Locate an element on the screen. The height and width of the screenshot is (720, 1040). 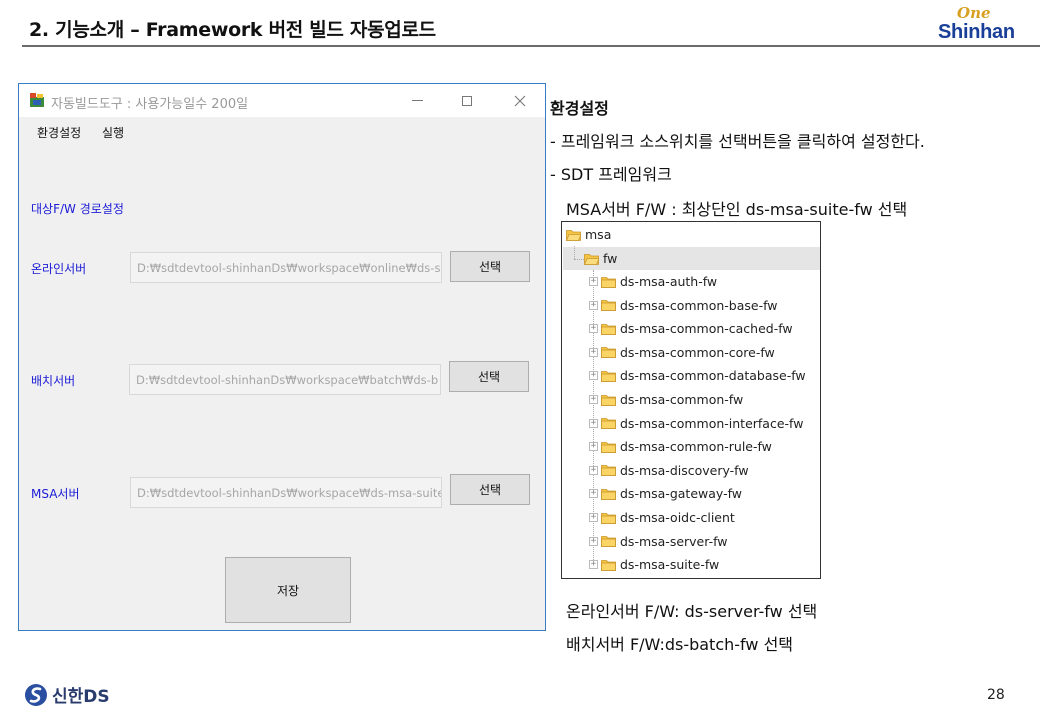
maximize-icon is located at coordinates (467, 100).